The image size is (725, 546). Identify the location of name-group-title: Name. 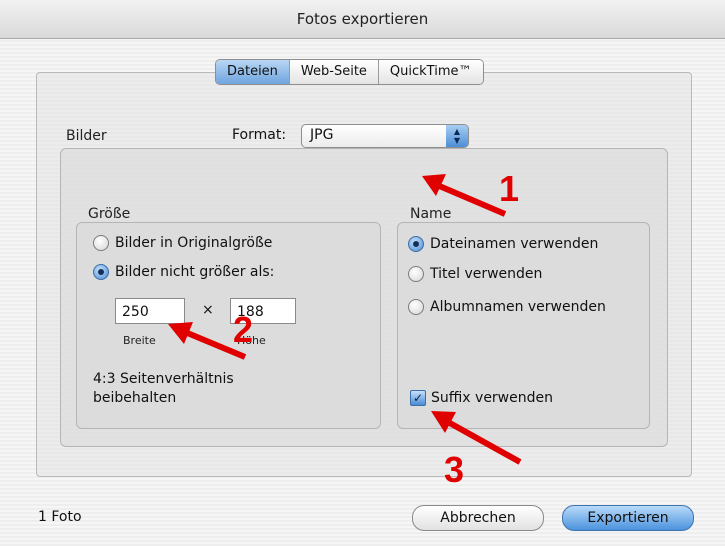
(431, 214).